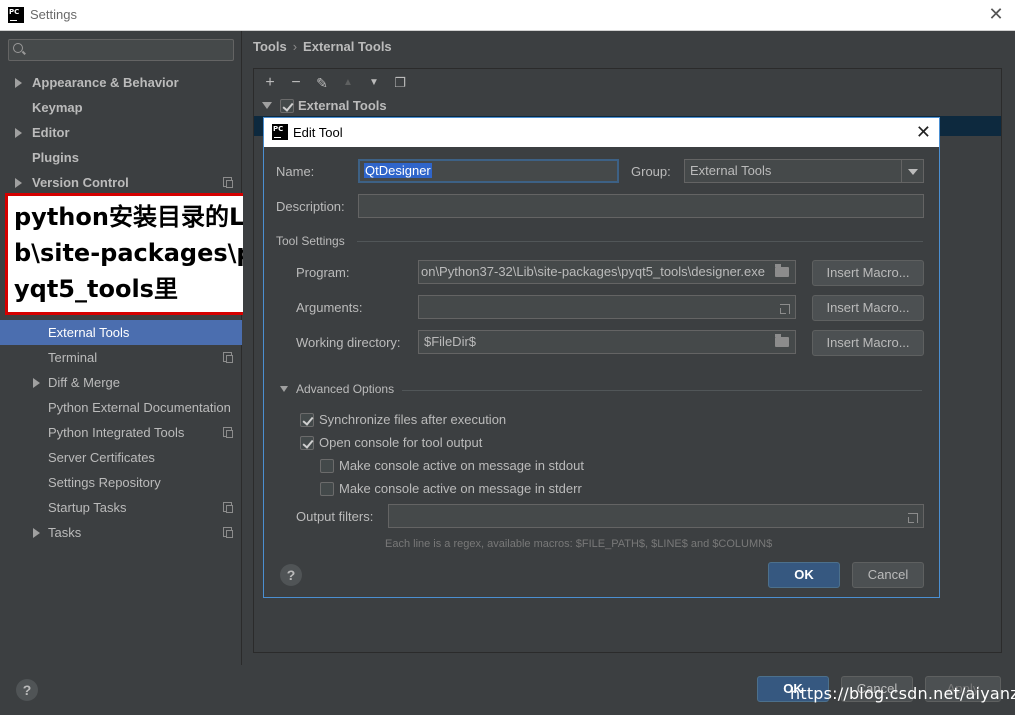 Image resolution: width=1015 pixels, height=715 pixels. What do you see at coordinates (121, 482) in the screenshot?
I see `sidebar-item-settings-repository: Settings Repository` at bounding box center [121, 482].